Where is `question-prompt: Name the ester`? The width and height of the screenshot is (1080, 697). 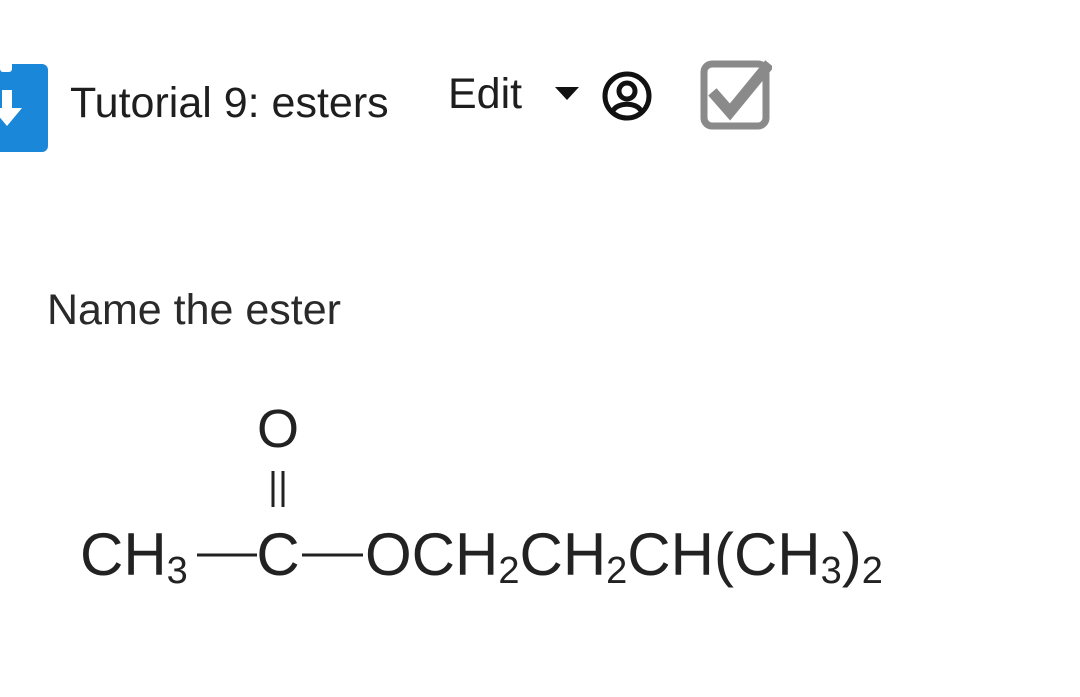 question-prompt: Name the ester is located at coordinates (194, 310).